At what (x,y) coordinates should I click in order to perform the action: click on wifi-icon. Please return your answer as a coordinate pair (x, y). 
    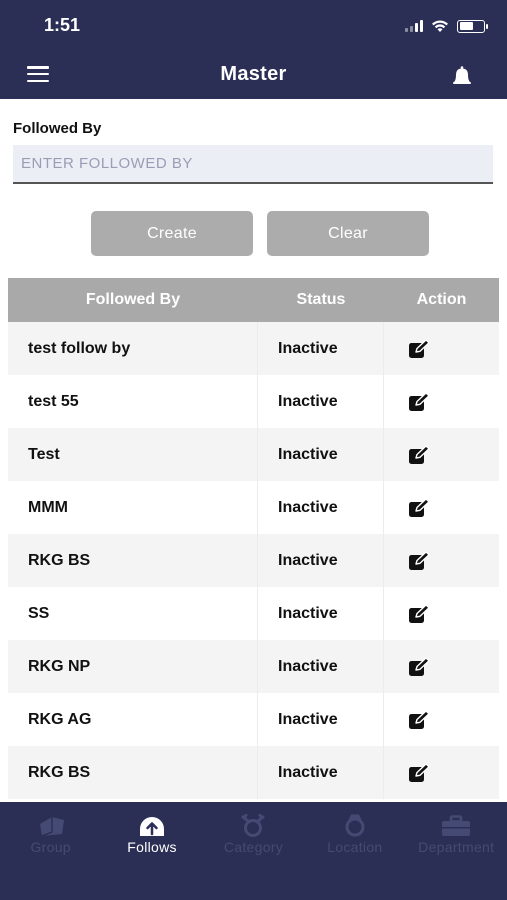
    Looking at the image, I should click on (440, 26).